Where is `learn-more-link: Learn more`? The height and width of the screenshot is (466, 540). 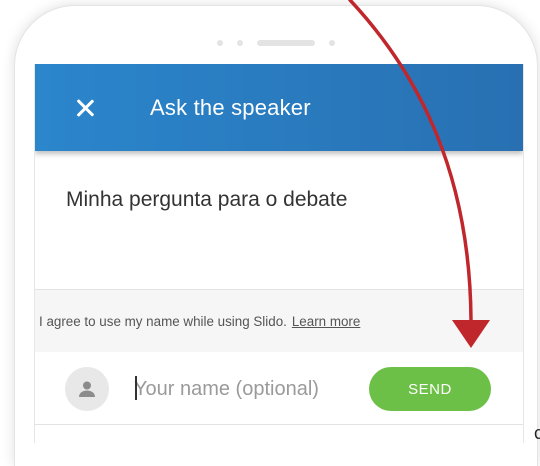
learn-more-link: Learn more is located at coordinates (326, 321).